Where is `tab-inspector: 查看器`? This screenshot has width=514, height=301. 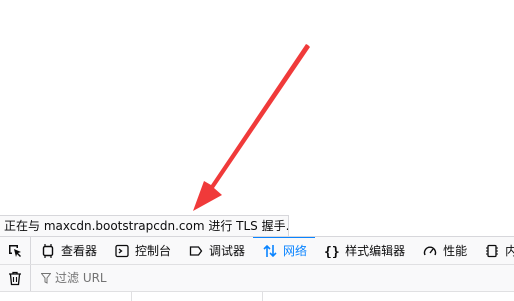 tab-inspector: 查看器 is located at coordinates (68, 250).